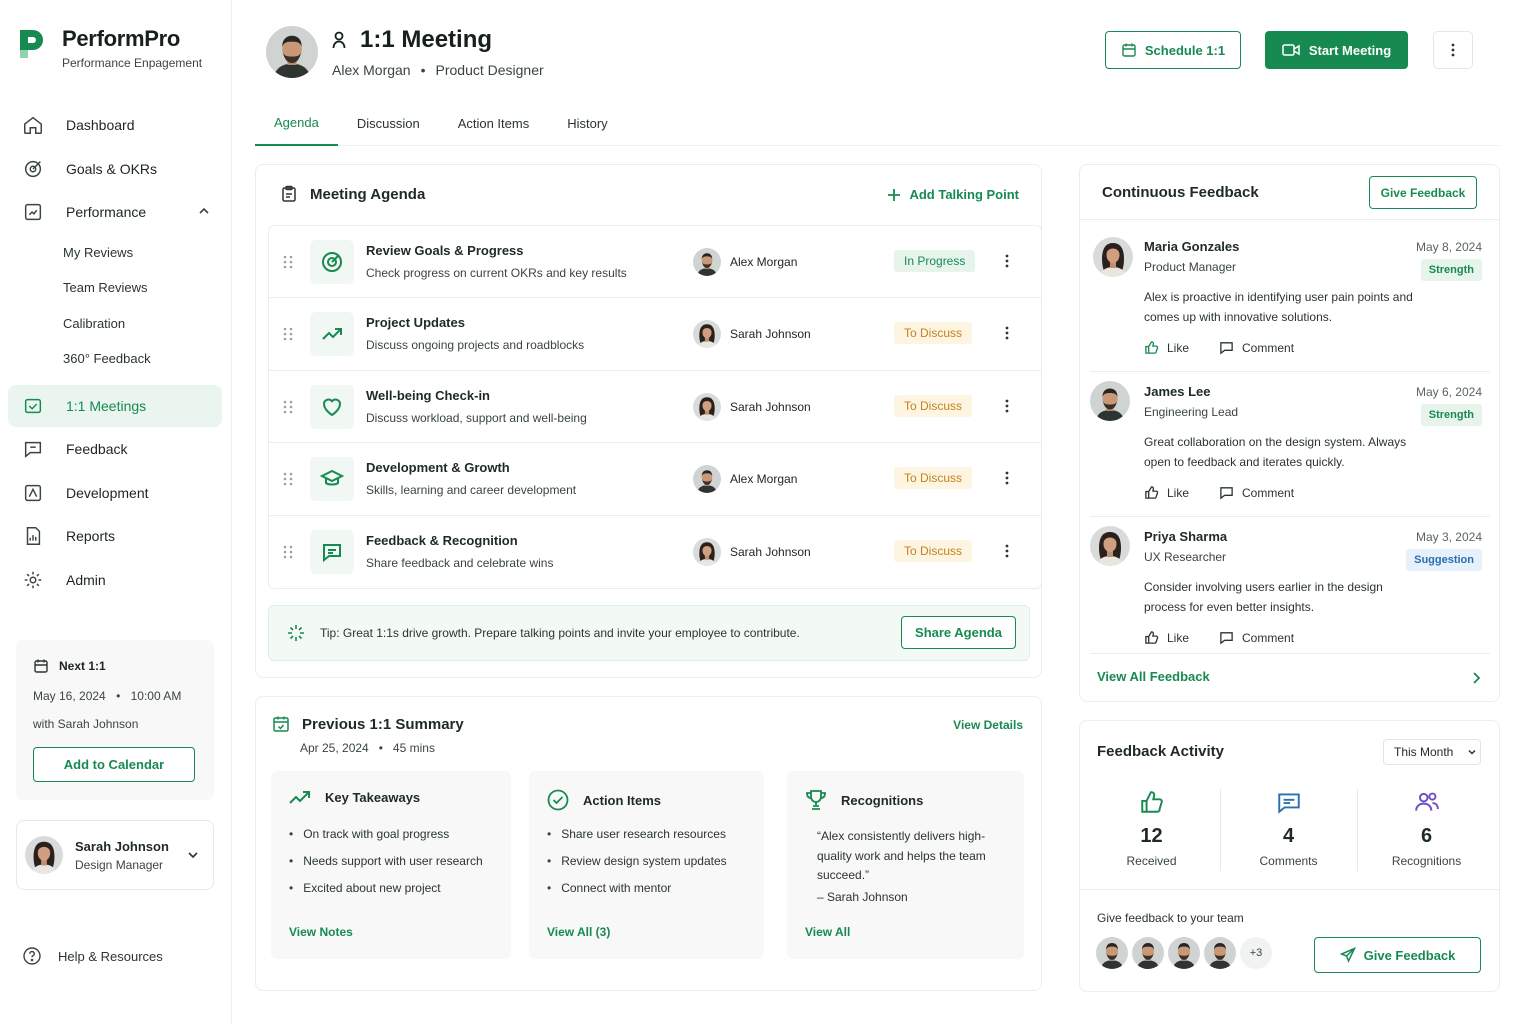  I want to click on feedback-tag: Strength, so click(1451, 415).